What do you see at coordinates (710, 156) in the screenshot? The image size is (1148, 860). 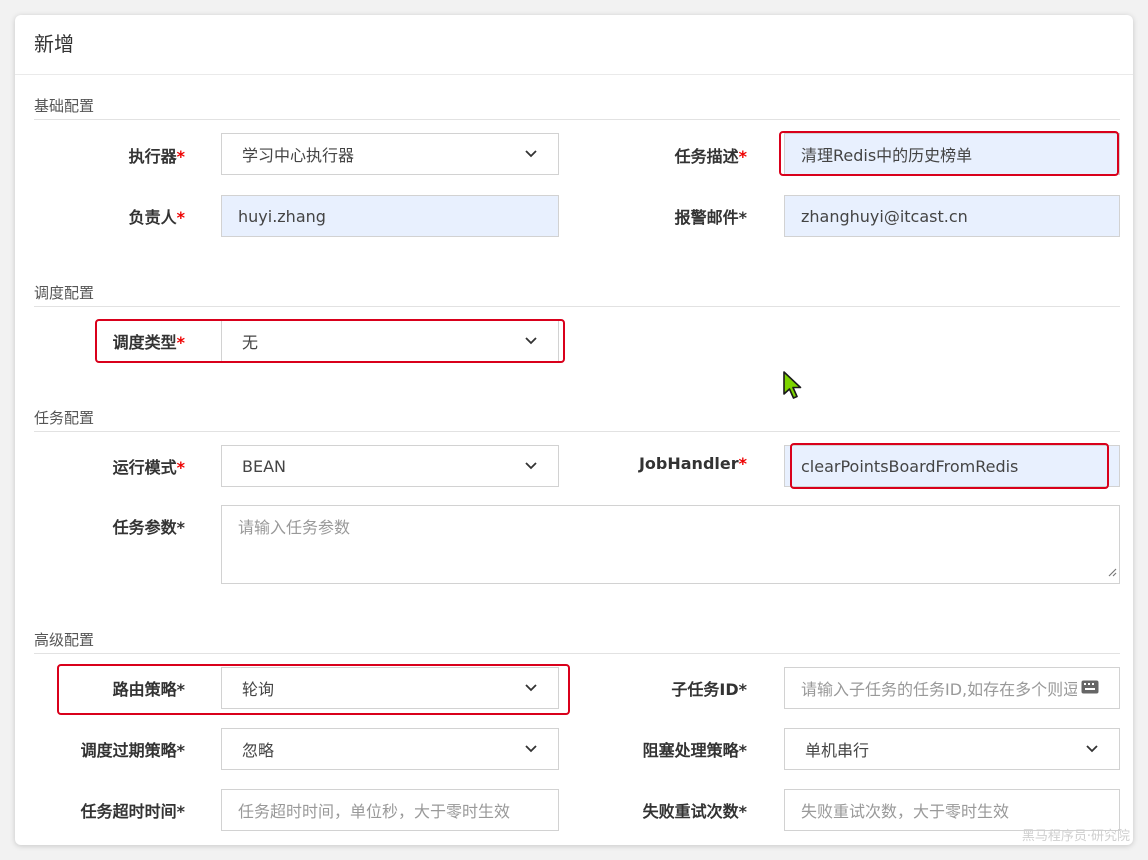 I see `job-desc-label: 任务描述*` at bounding box center [710, 156].